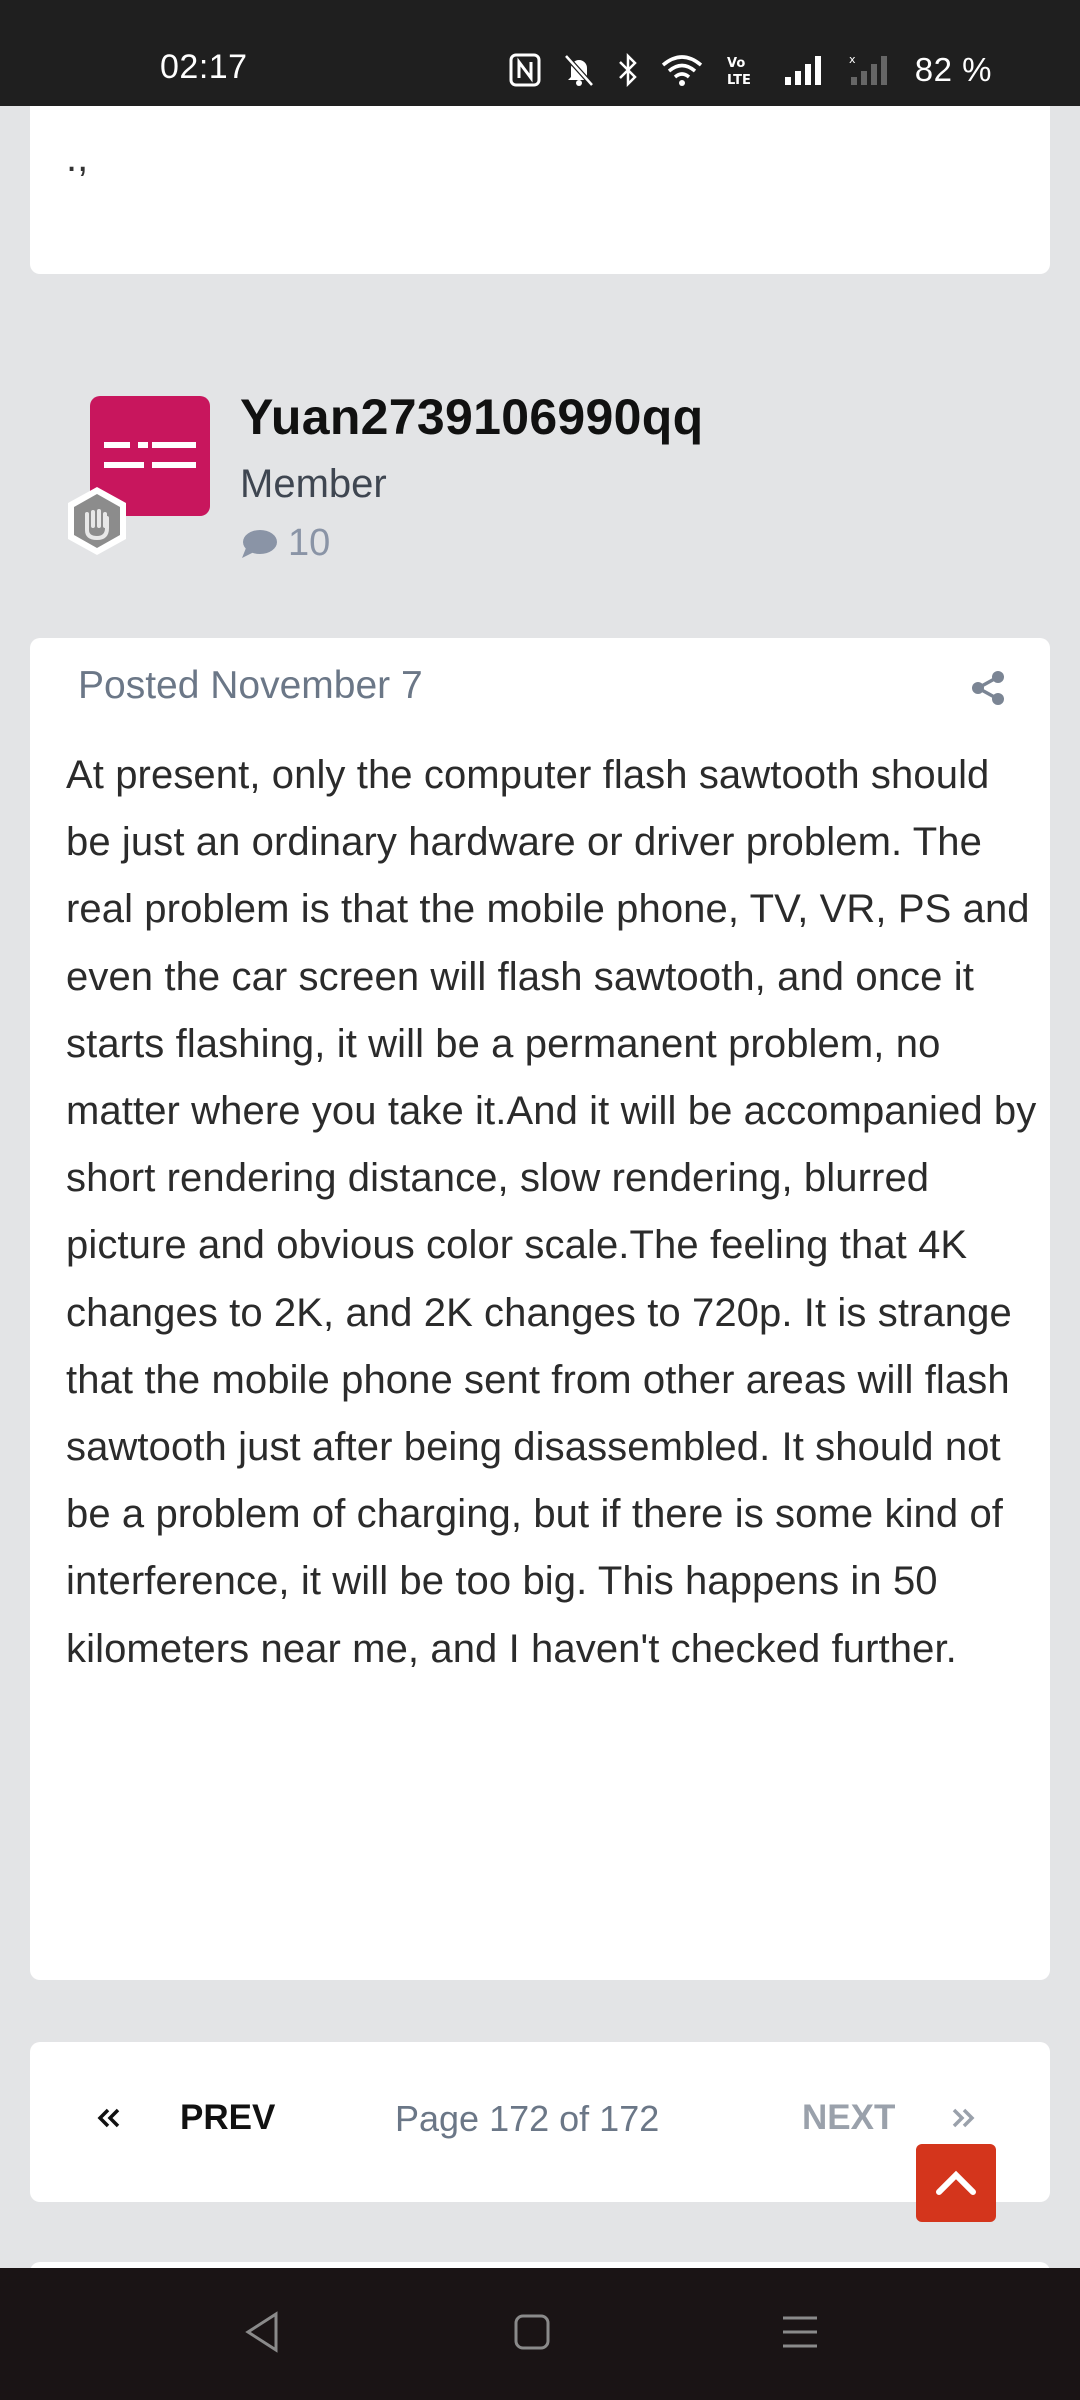  I want to click on status-bar: 02:17 Vo LTE x 82 %, so click(540, 53).